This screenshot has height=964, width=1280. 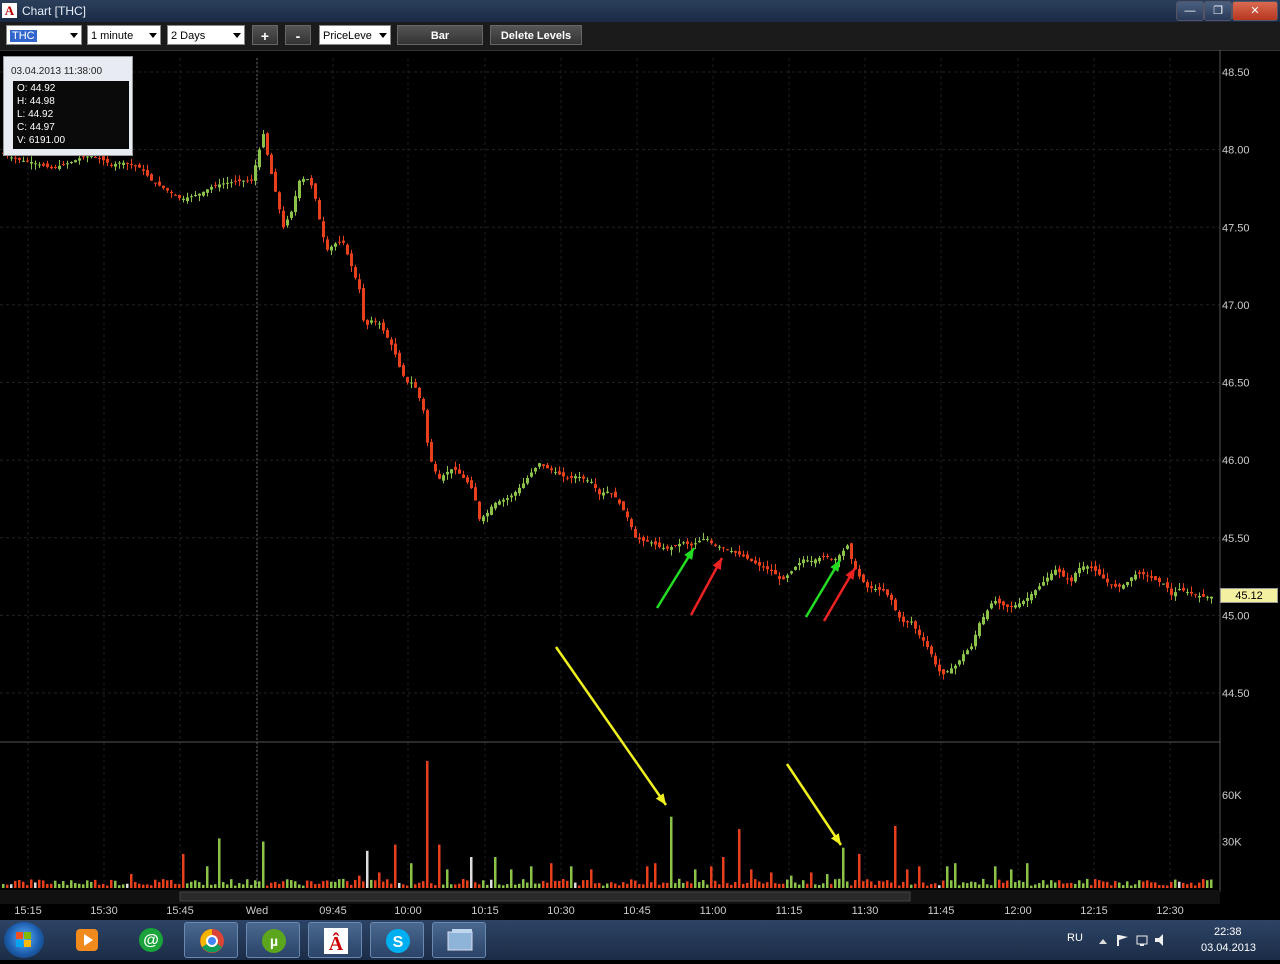 I want to click on chevron-down-icon, so click(x=153, y=35).